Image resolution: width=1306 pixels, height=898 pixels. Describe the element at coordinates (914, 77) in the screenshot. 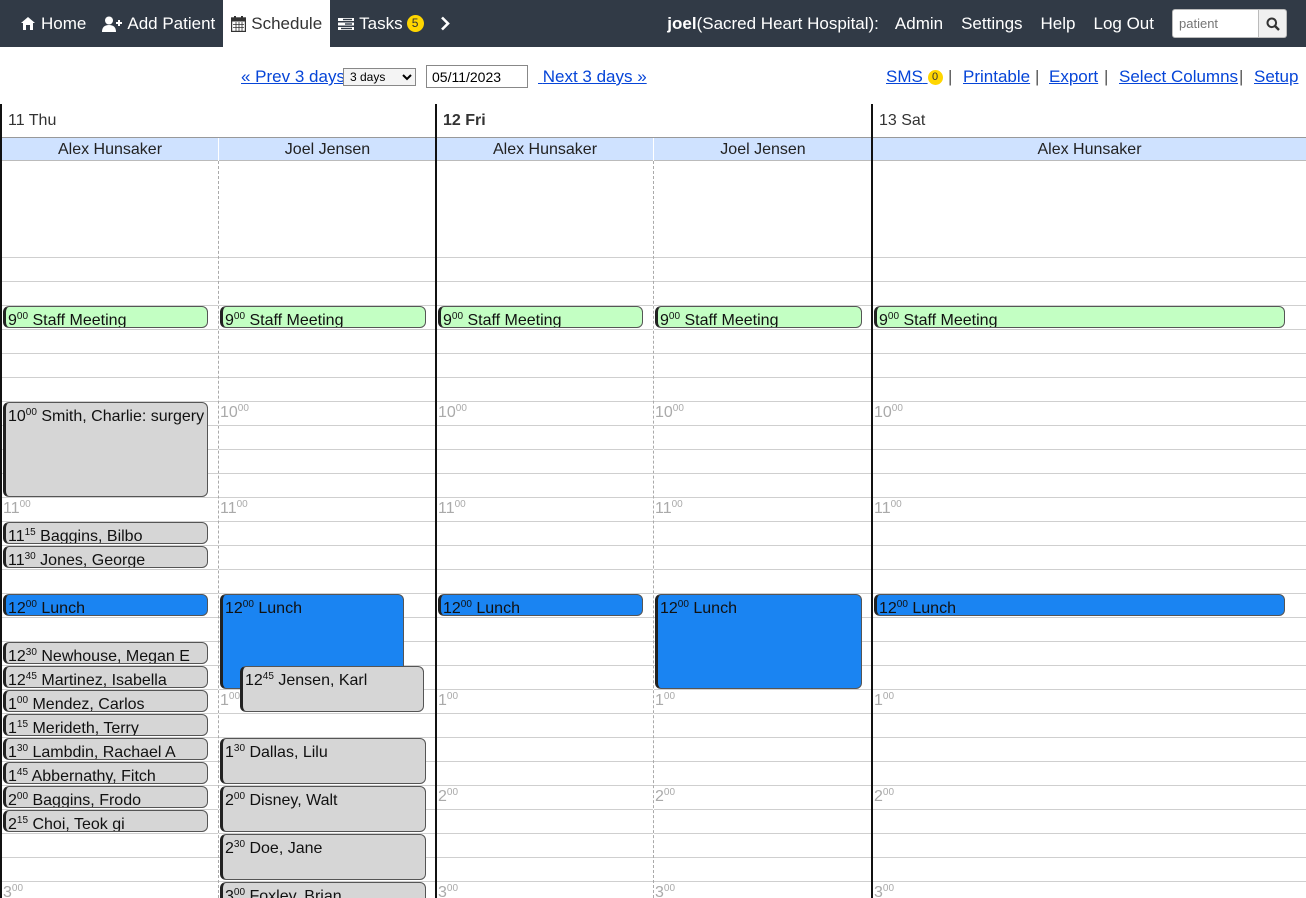

I see `sms-link: SMS 0` at that location.